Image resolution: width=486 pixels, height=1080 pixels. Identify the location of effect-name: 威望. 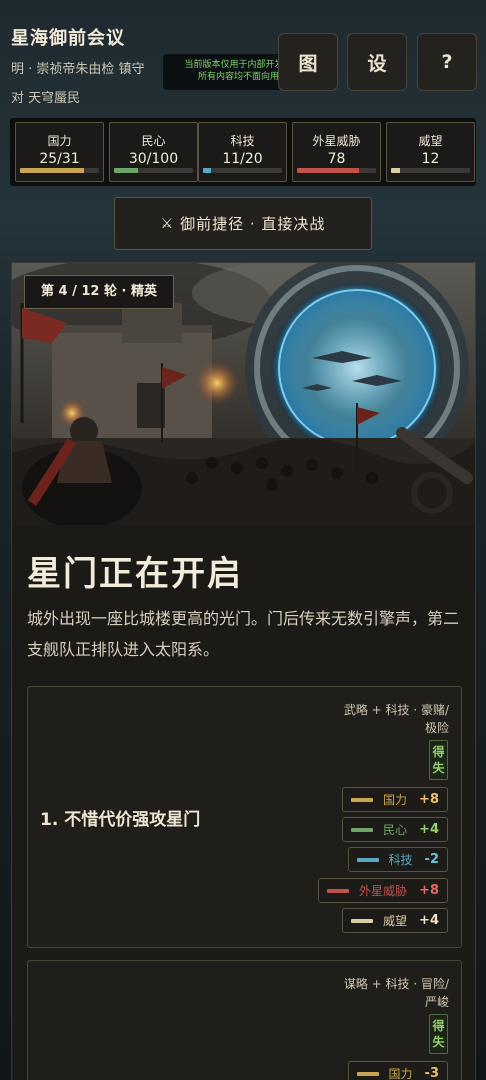
(395, 921).